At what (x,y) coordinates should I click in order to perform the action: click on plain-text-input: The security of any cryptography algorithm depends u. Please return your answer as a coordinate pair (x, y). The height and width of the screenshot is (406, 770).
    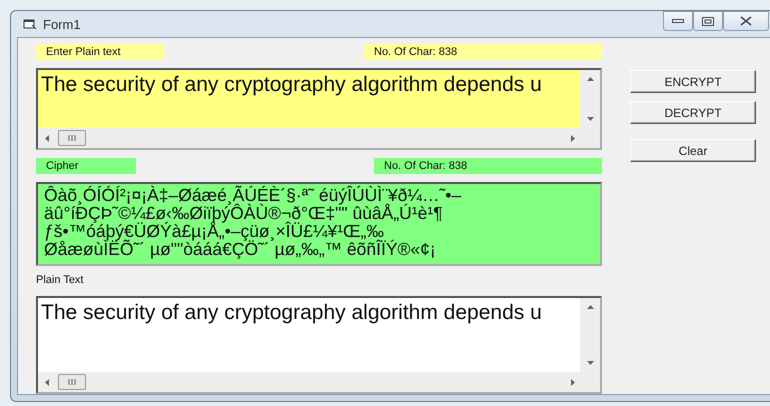
    Looking at the image, I should click on (319, 109).